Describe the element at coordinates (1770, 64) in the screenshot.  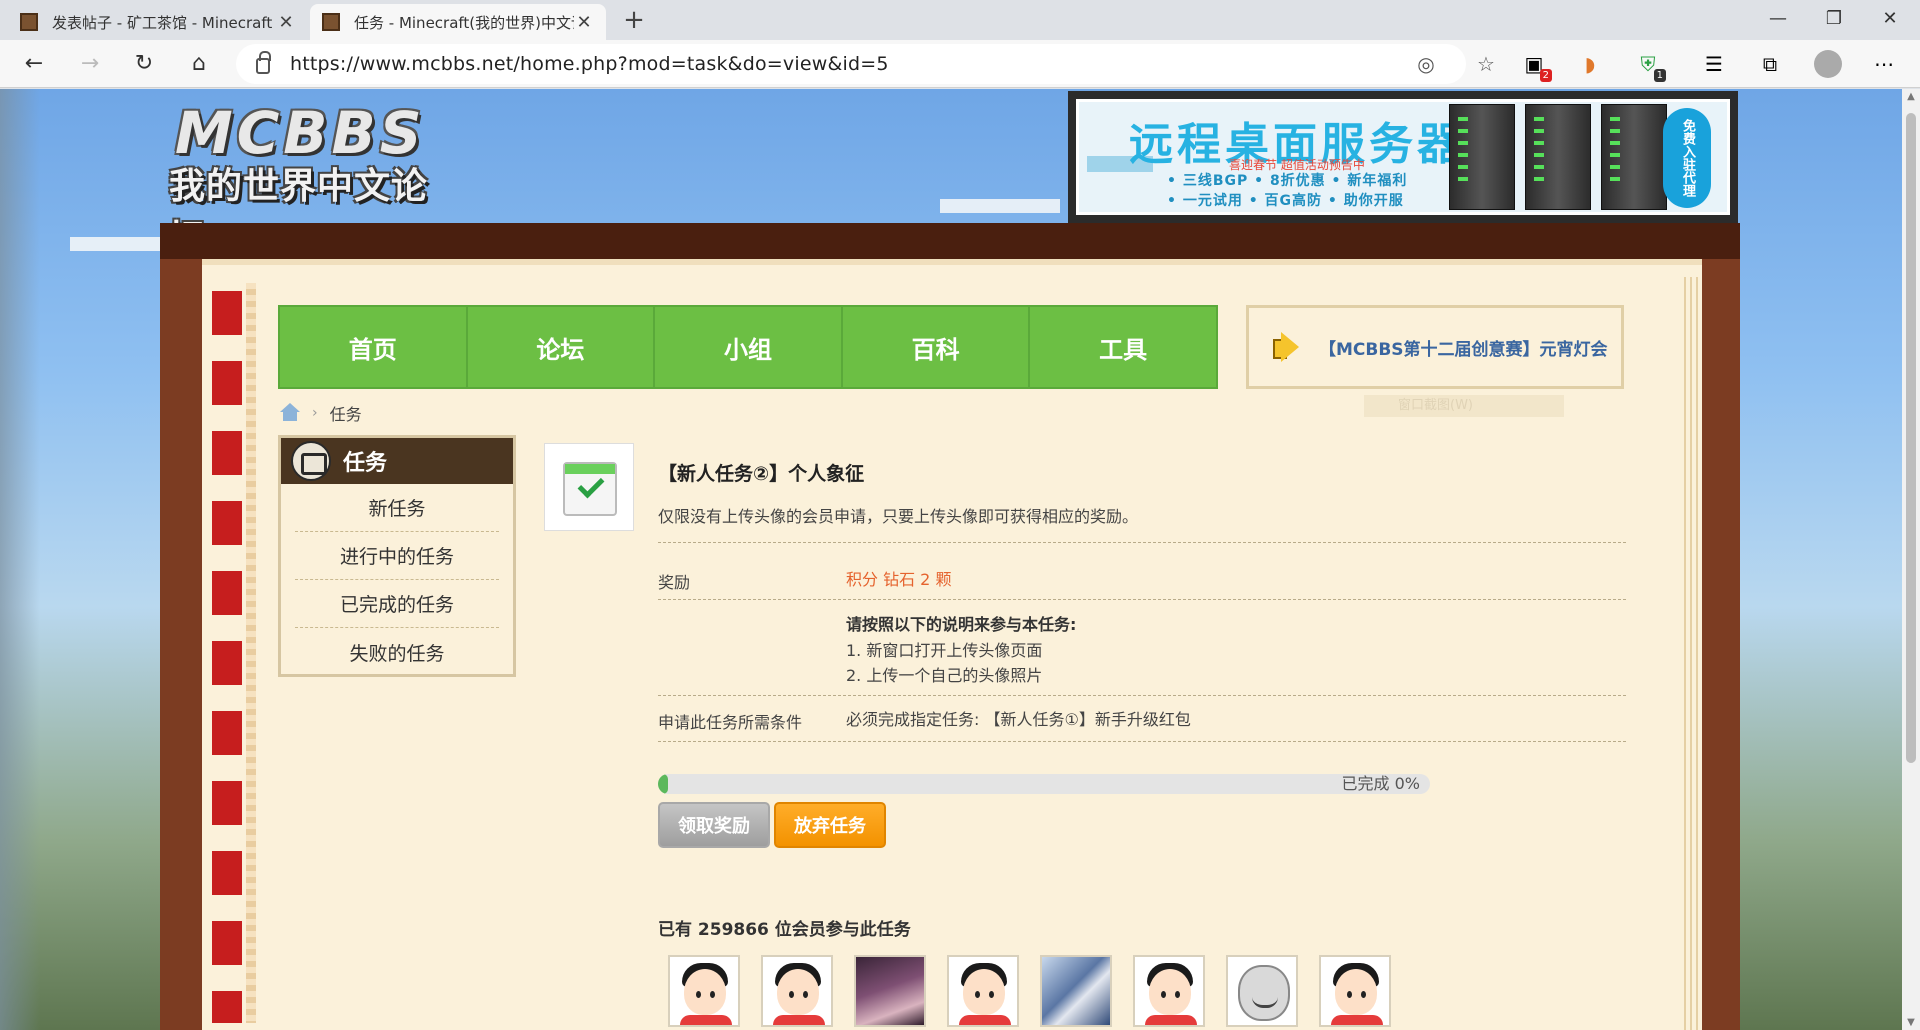
I see `collections-icon: ⧉` at that location.